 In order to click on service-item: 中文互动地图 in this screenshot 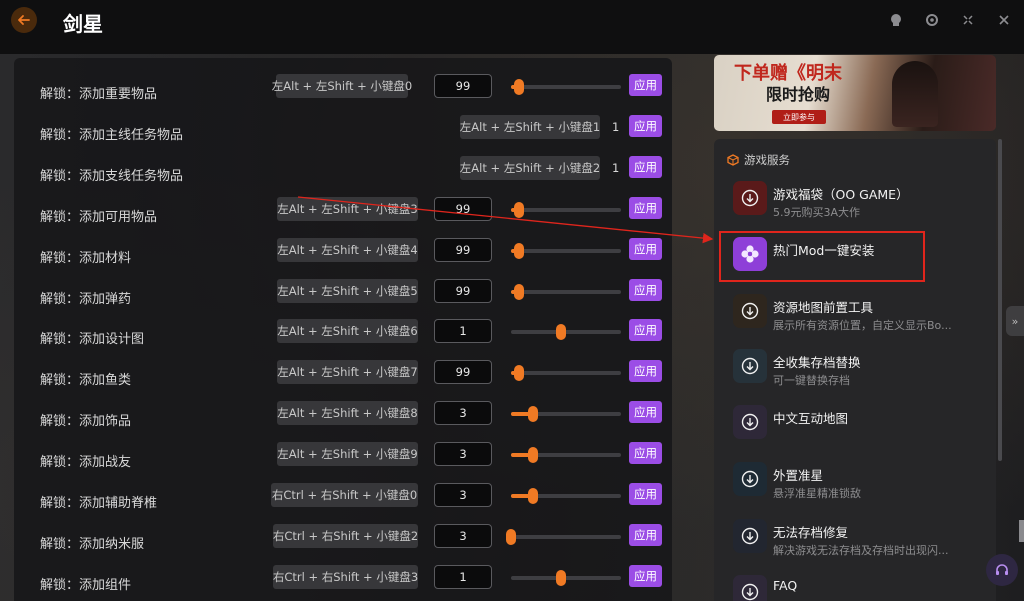, I will do `click(855, 433)`.